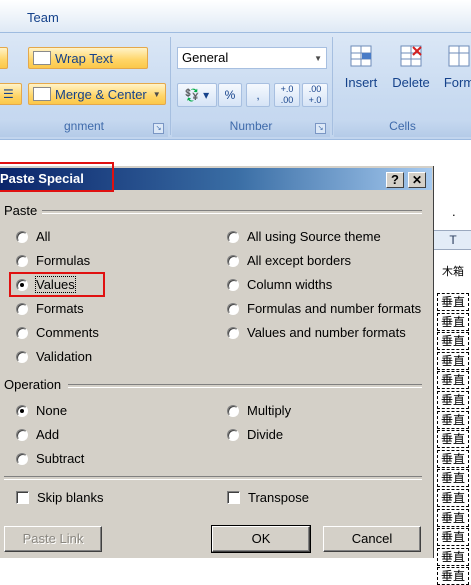 This screenshot has height=585, width=471. What do you see at coordinates (459, 56) in the screenshot?
I see `format-cells-icon` at bounding box center [459, 56].